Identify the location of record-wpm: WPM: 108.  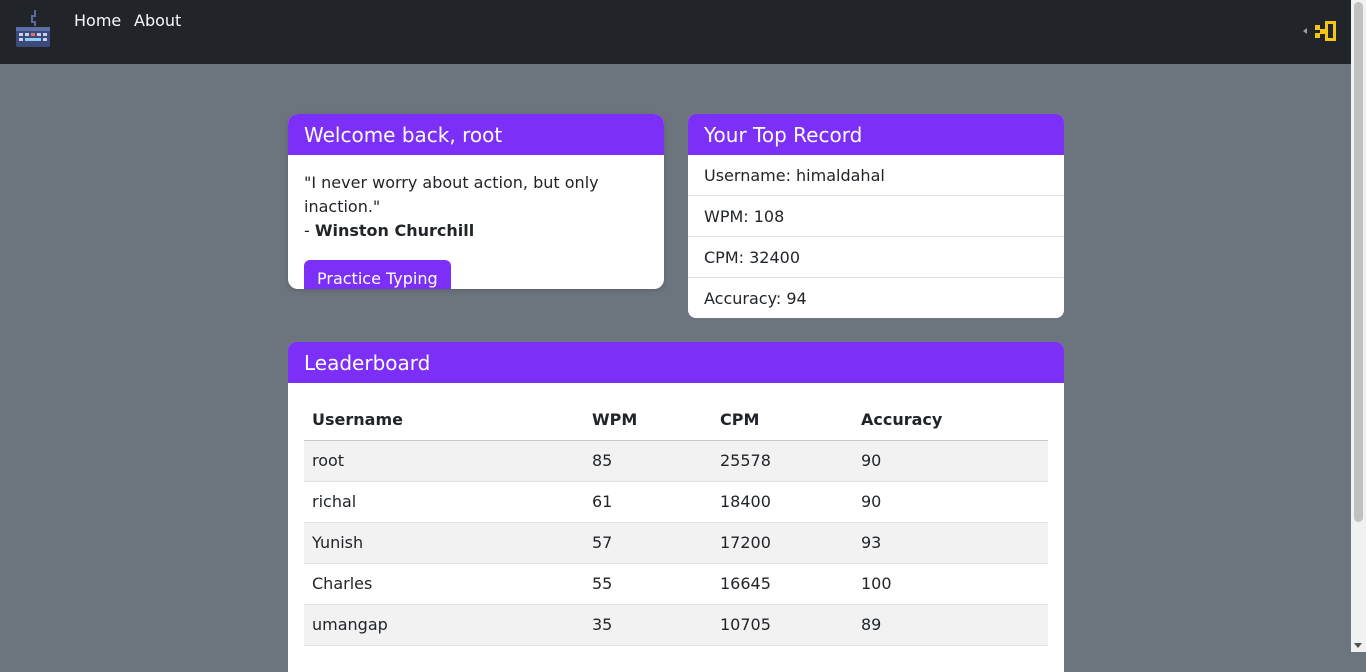
(876, 216).